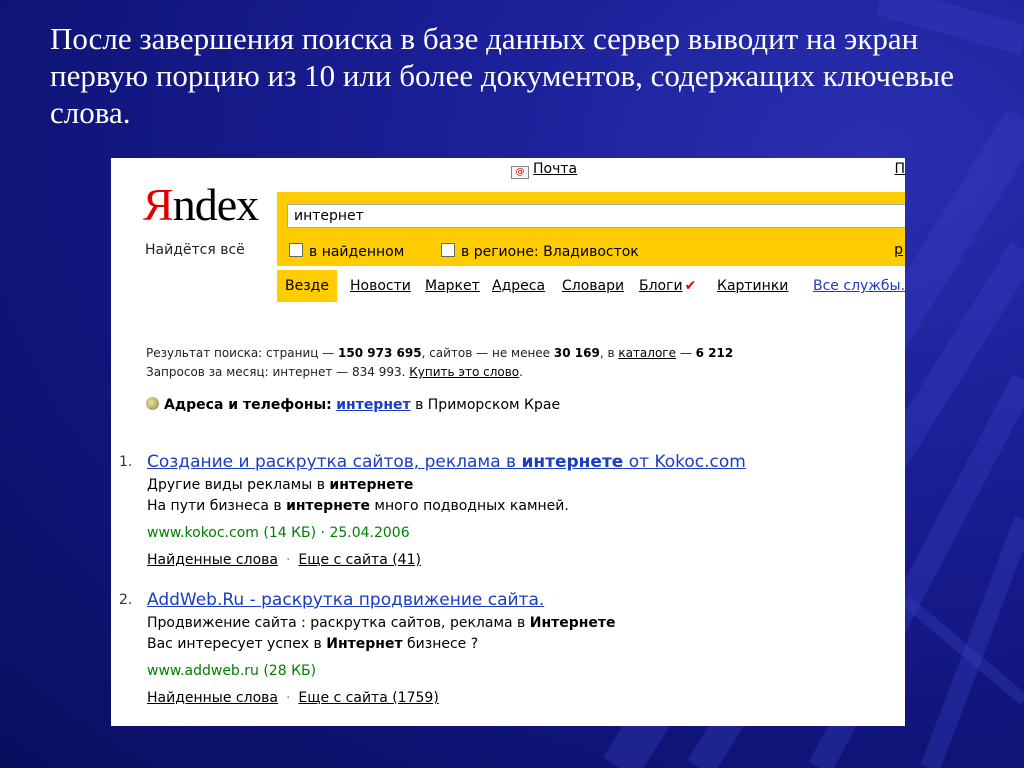 The image size is (1024, 768). I want to click on result-title-link: AddWeb.Ru - раскрутка продвижение сайта., so click(345, 600).